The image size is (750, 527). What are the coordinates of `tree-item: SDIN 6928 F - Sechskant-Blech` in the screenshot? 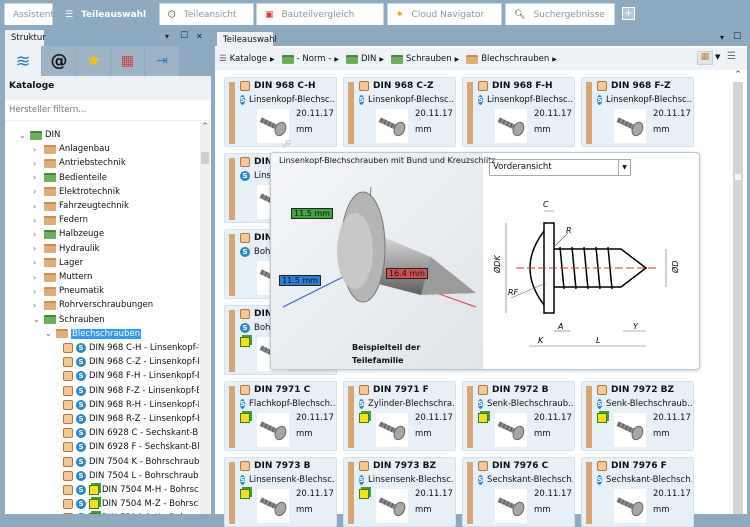 It's located at (131, 447).